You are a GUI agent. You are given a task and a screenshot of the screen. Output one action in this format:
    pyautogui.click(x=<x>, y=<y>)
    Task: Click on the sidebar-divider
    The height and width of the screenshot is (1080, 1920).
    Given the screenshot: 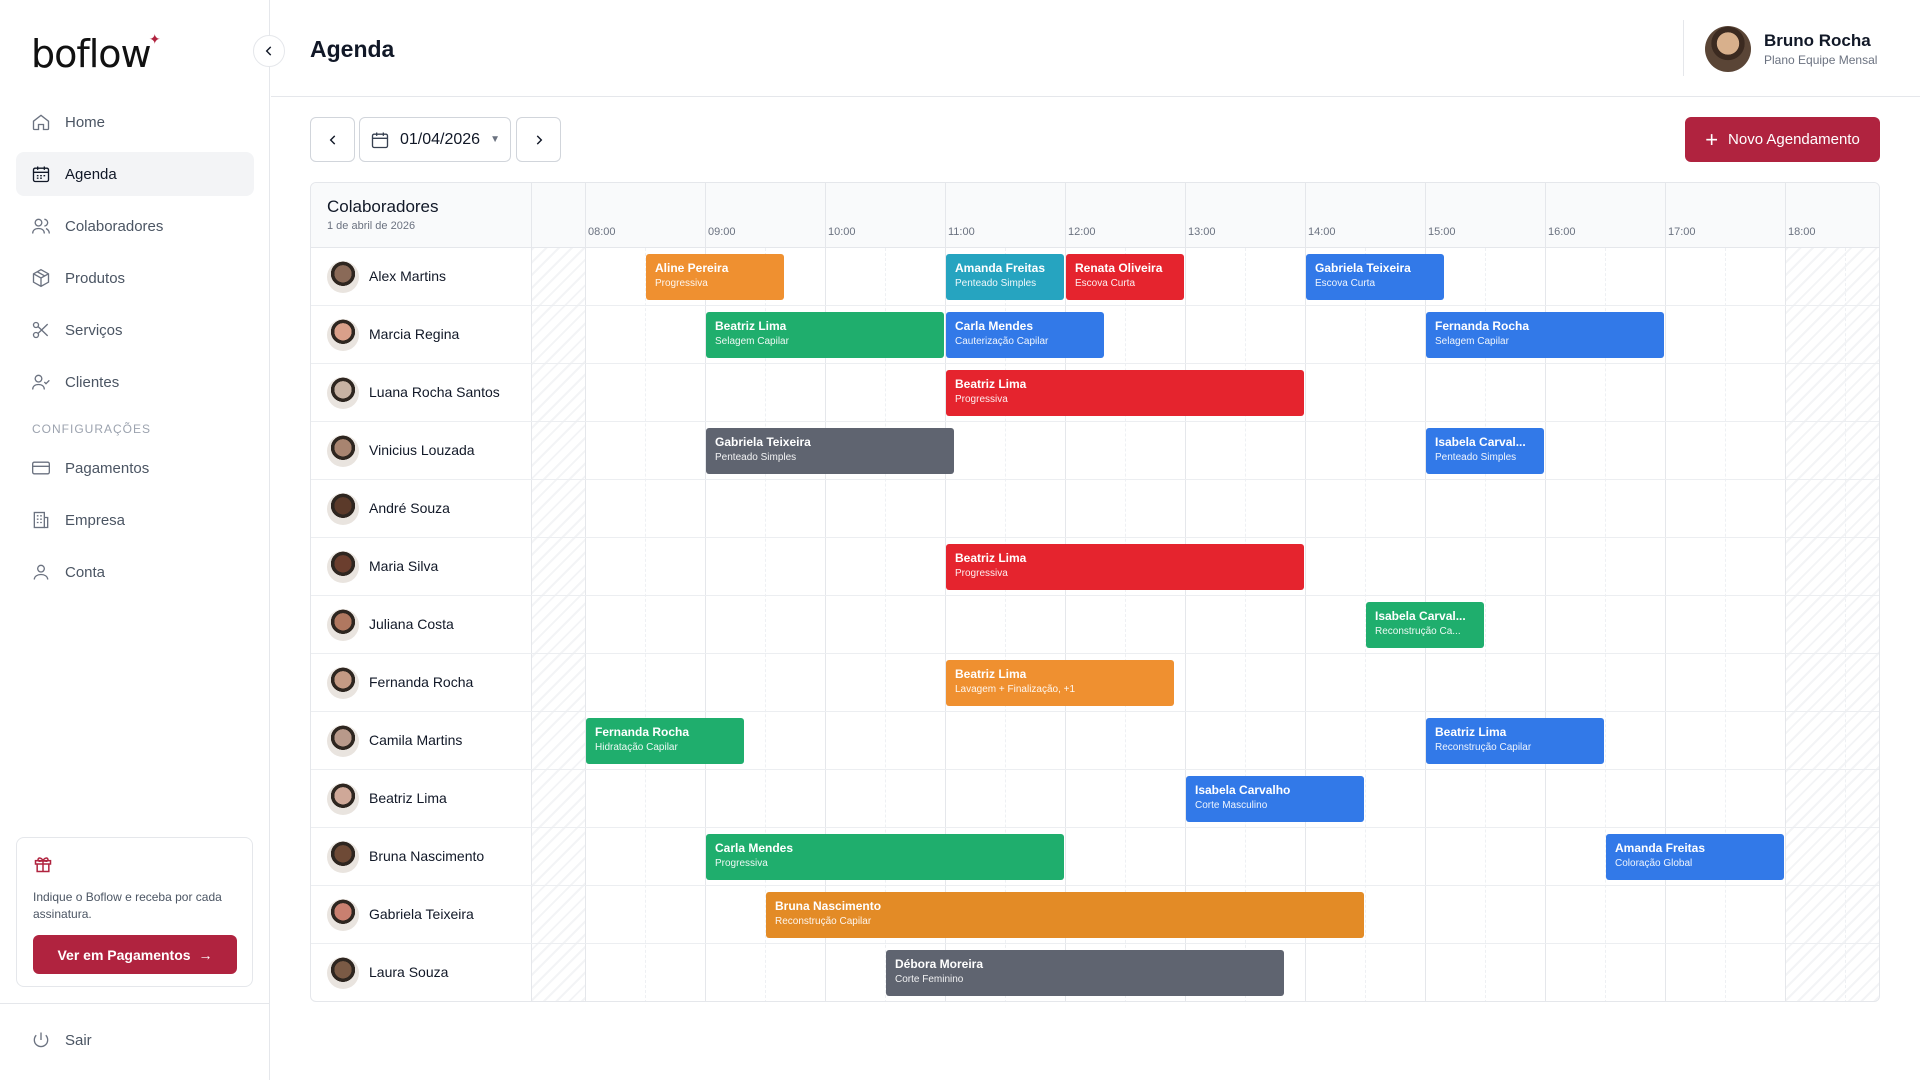 What is the action you would take?
    pyautogui.click(x=135, y=1003)
    